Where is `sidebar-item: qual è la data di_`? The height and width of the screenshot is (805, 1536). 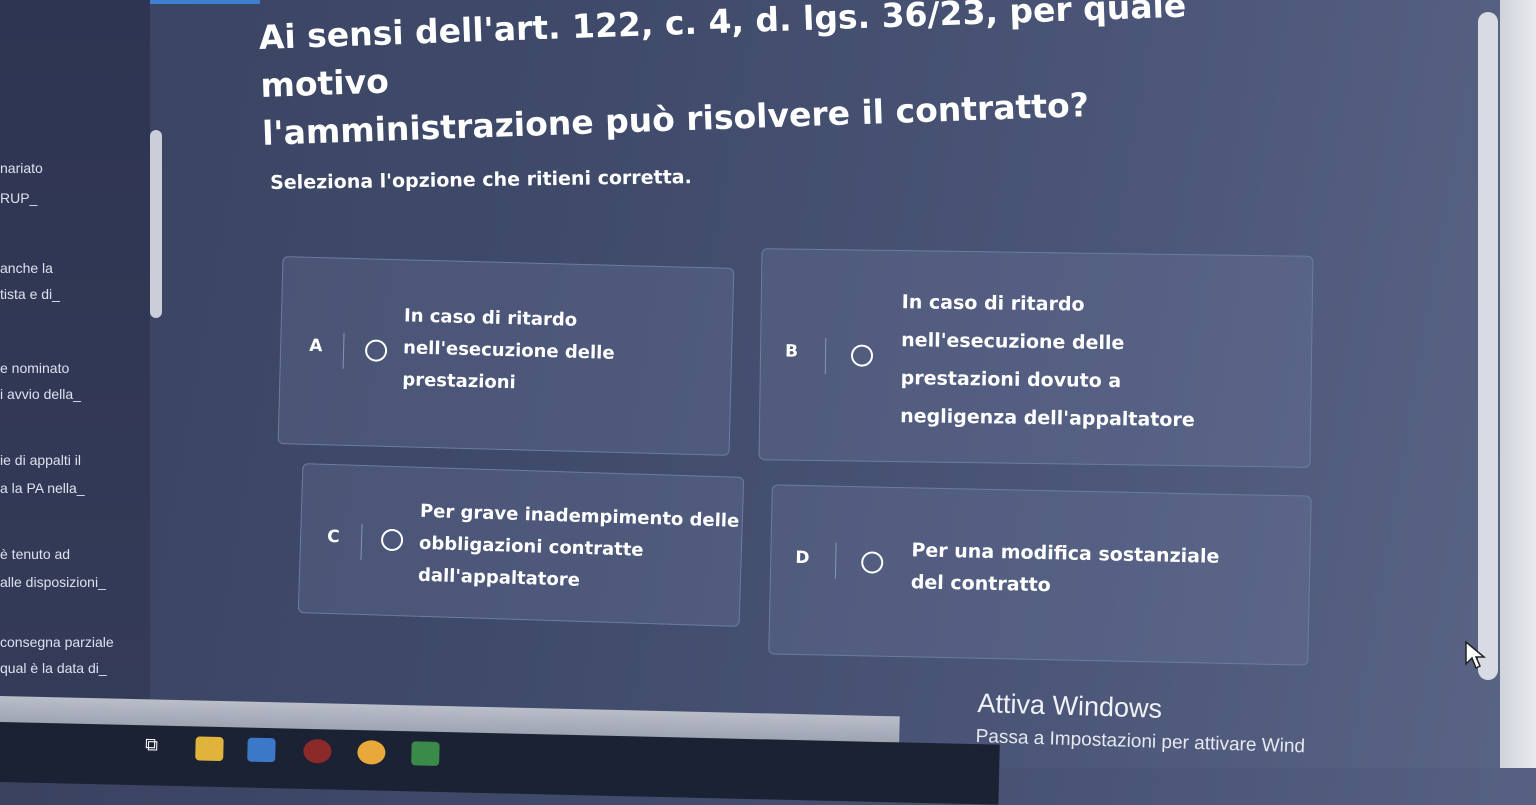 sidebar-item: qual è la data di_ is located at coordinates (53, 668).